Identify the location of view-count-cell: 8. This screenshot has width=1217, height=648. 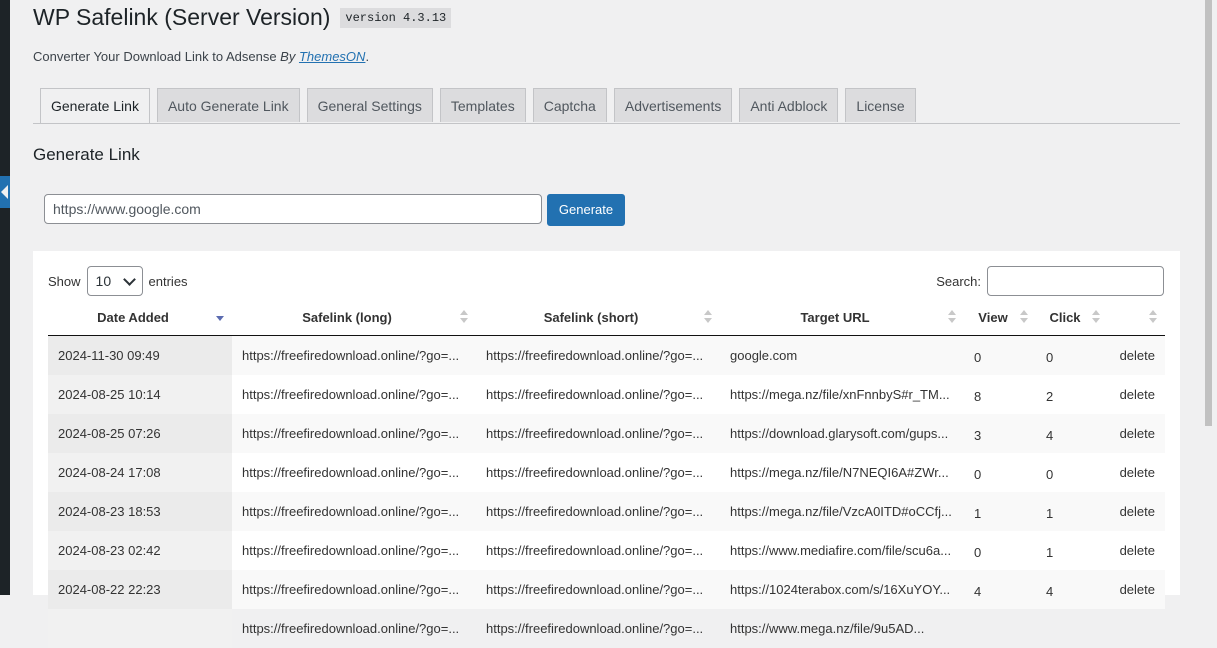
(978, 396).